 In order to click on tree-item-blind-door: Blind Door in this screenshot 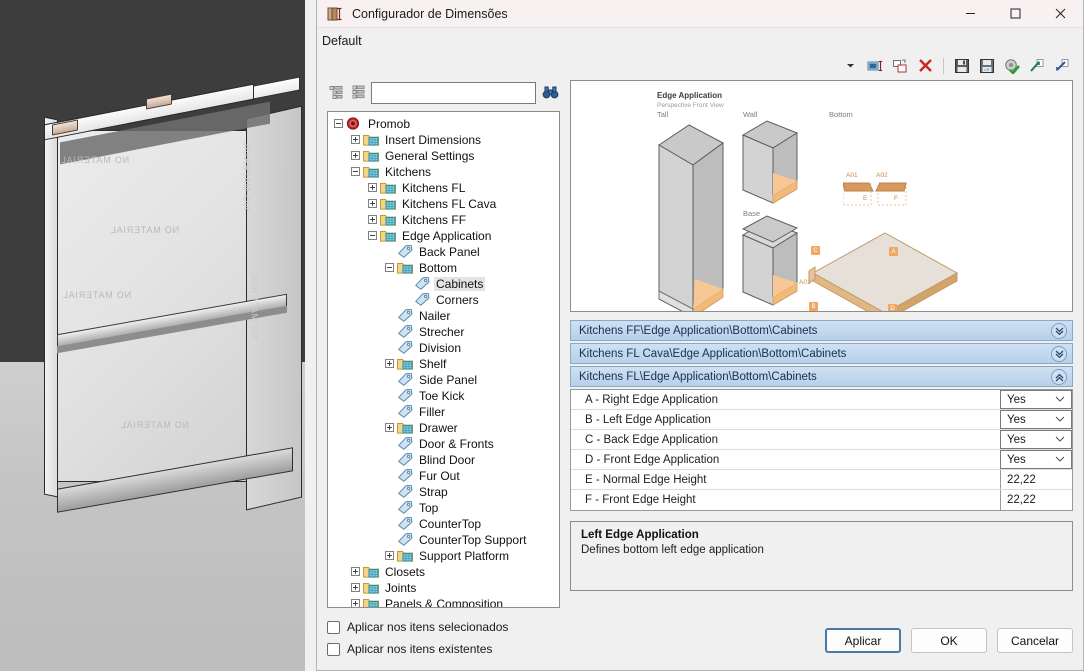, I will do `click(443, 460)`.